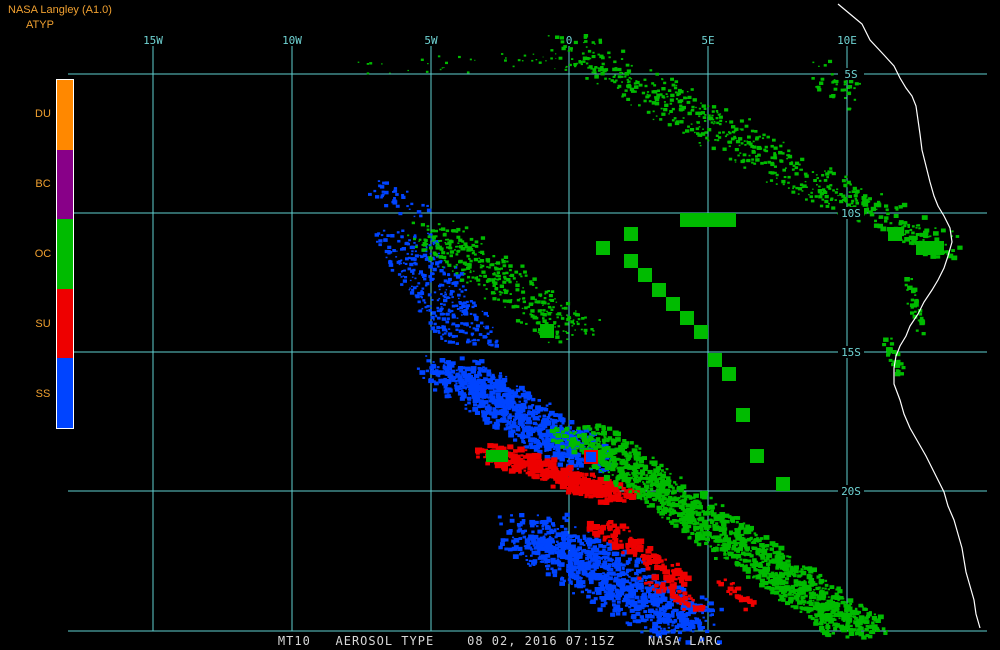  What do you see at coordinates (65, 323) in the screenshot?
I see `legend-swatch-su` at bounding box center [65, 323].